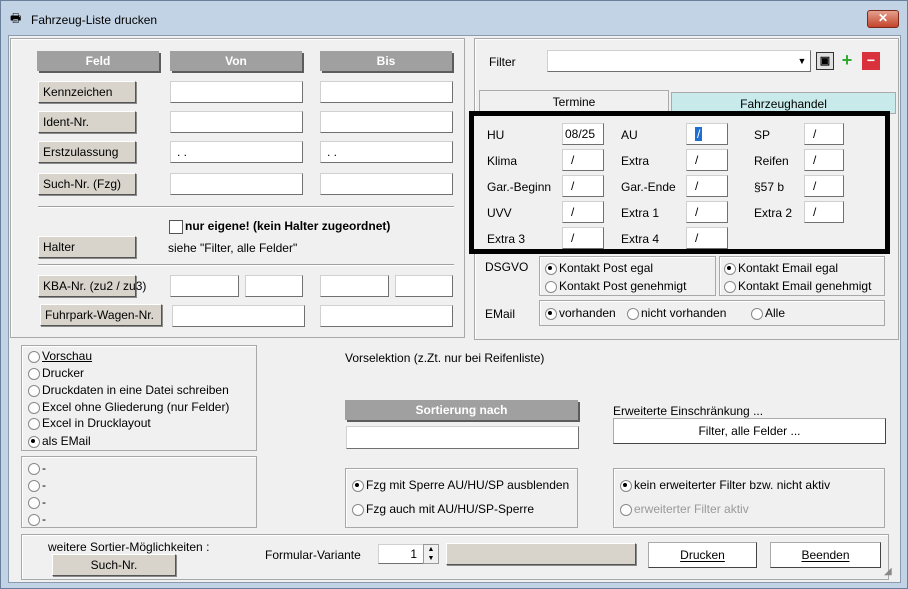 The height and width of the screenshot is (589, 908). I want to click on close-button: ✕, so click(883, 19).